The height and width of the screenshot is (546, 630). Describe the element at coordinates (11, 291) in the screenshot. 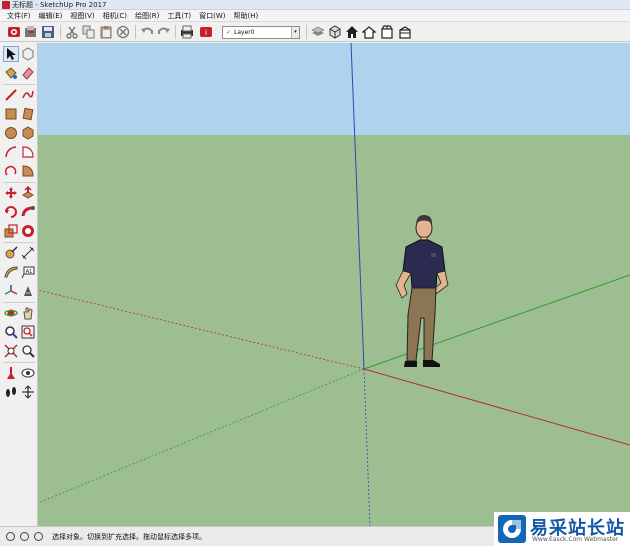

I see `axes-icon` at that location.